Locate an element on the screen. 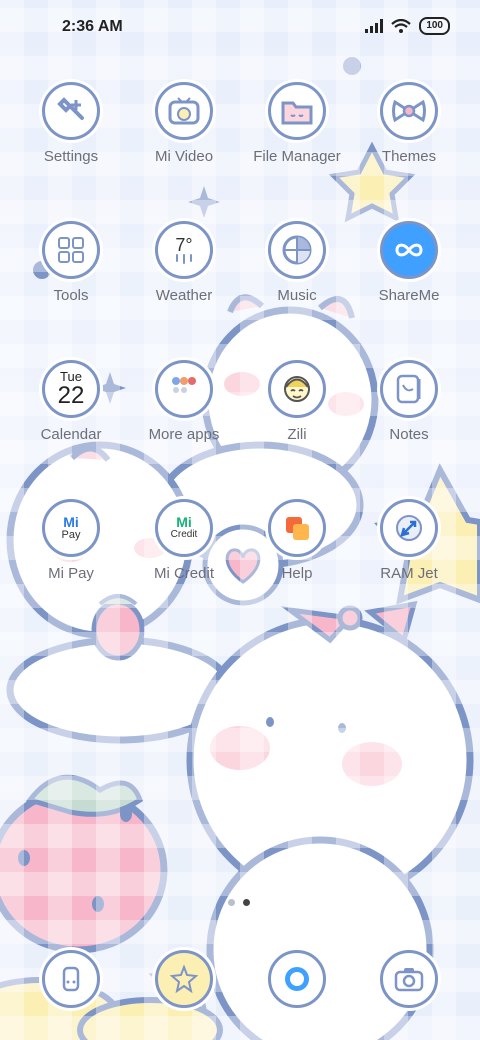 The height and width of the screenshot is (1040, 480). browser-icon is located at coordinates (297, 979).